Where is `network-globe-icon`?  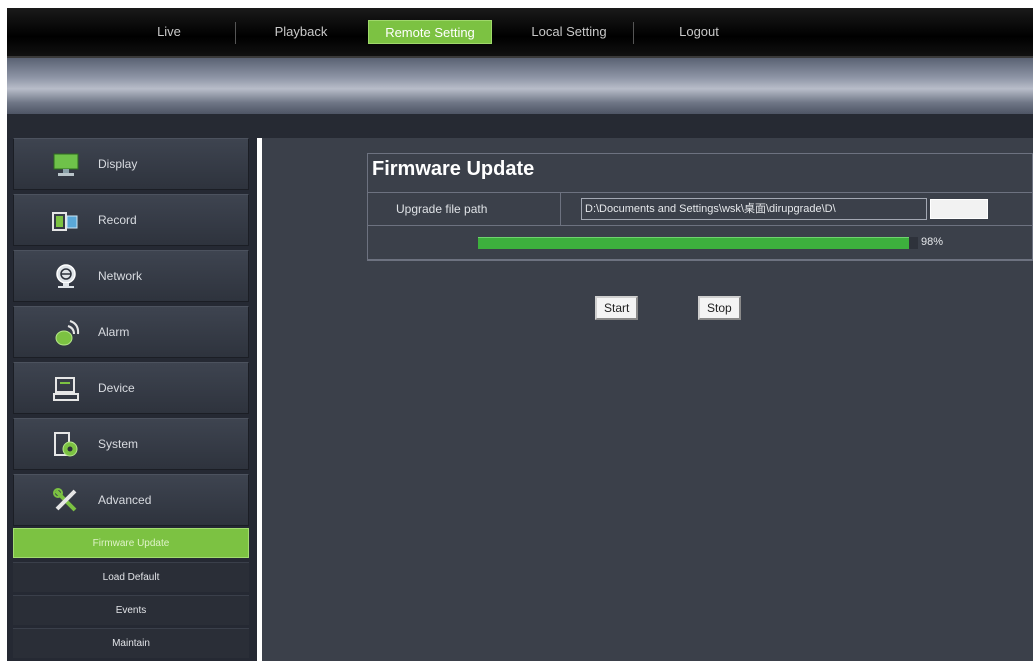
network-globe-icon is located at coordinates (66, 276).